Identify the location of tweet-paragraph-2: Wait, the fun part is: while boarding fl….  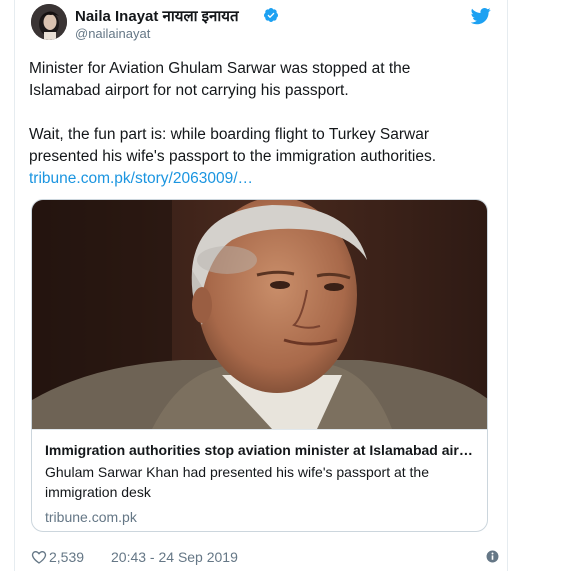
(233, 145).